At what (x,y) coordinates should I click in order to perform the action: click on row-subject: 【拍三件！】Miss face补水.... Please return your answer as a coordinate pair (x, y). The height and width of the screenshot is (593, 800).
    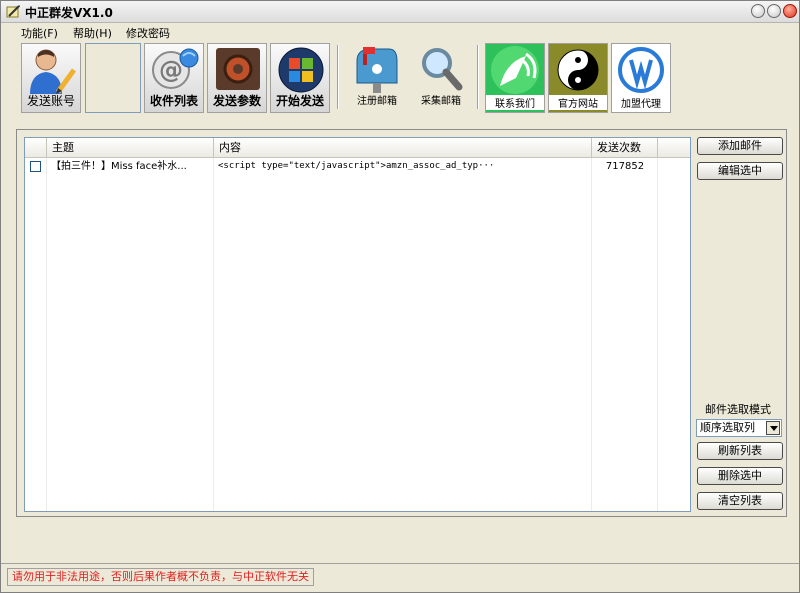
    Looking at the image, I should click on (119, 166).